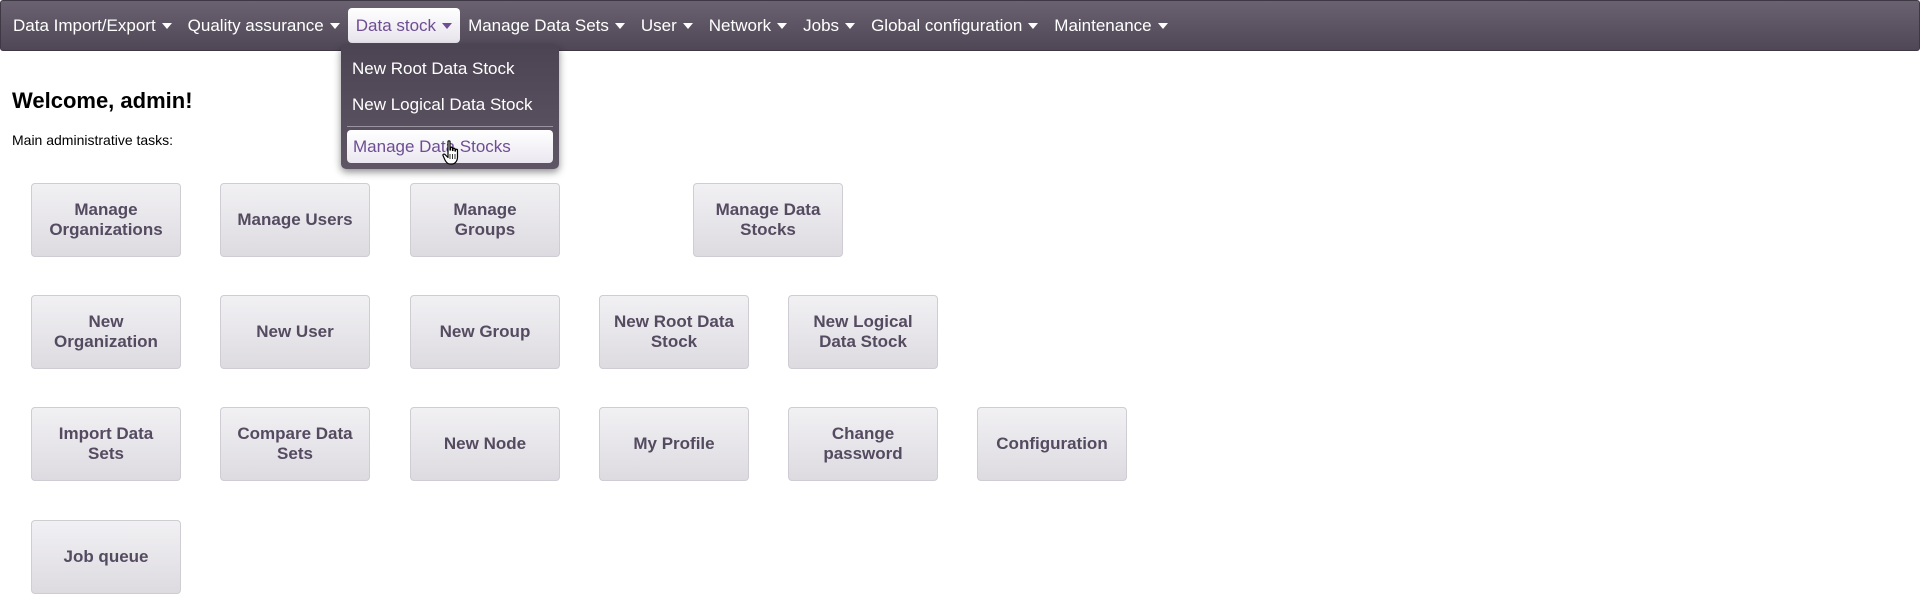 The image size is (1920, 607). What do you see at coordinates (396, 25) in the screenshot?
I see `nav-label: Data stock` at bounding box center [396, 25].